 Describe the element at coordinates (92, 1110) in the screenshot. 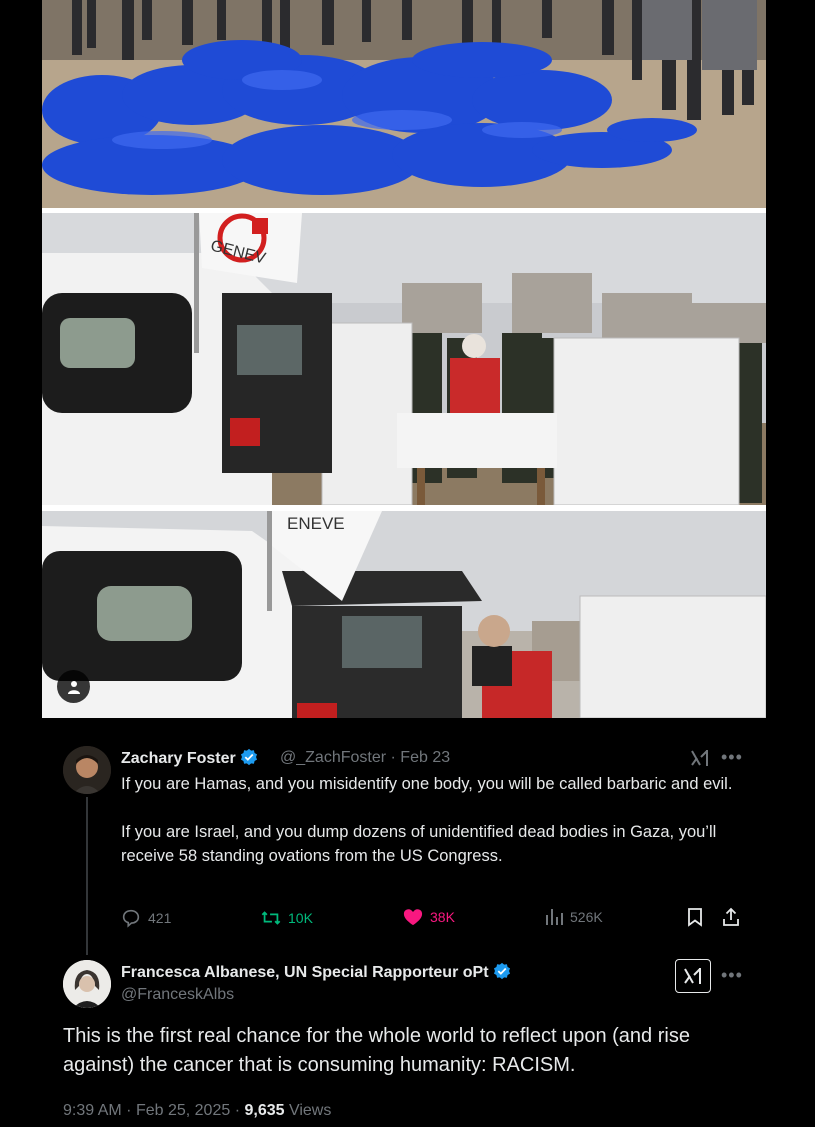

I see `tweet-time: 9:39 AM` at that location.